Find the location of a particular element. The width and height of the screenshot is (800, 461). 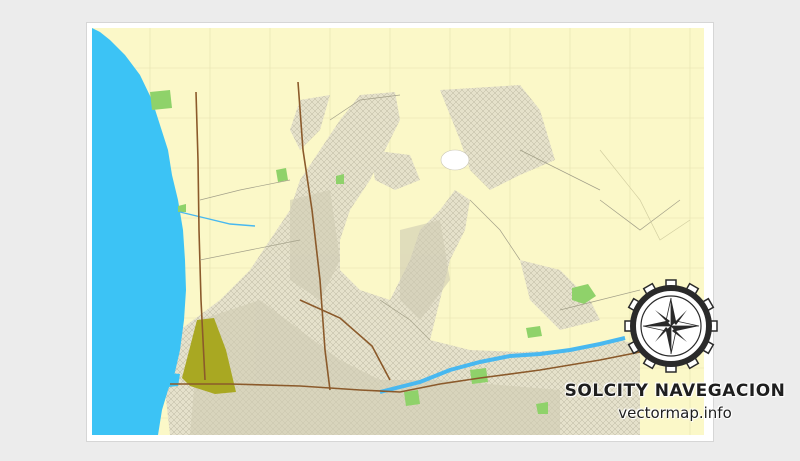

company-name: SOLCITY NAVEGACION is located at coordinates (675, 391).